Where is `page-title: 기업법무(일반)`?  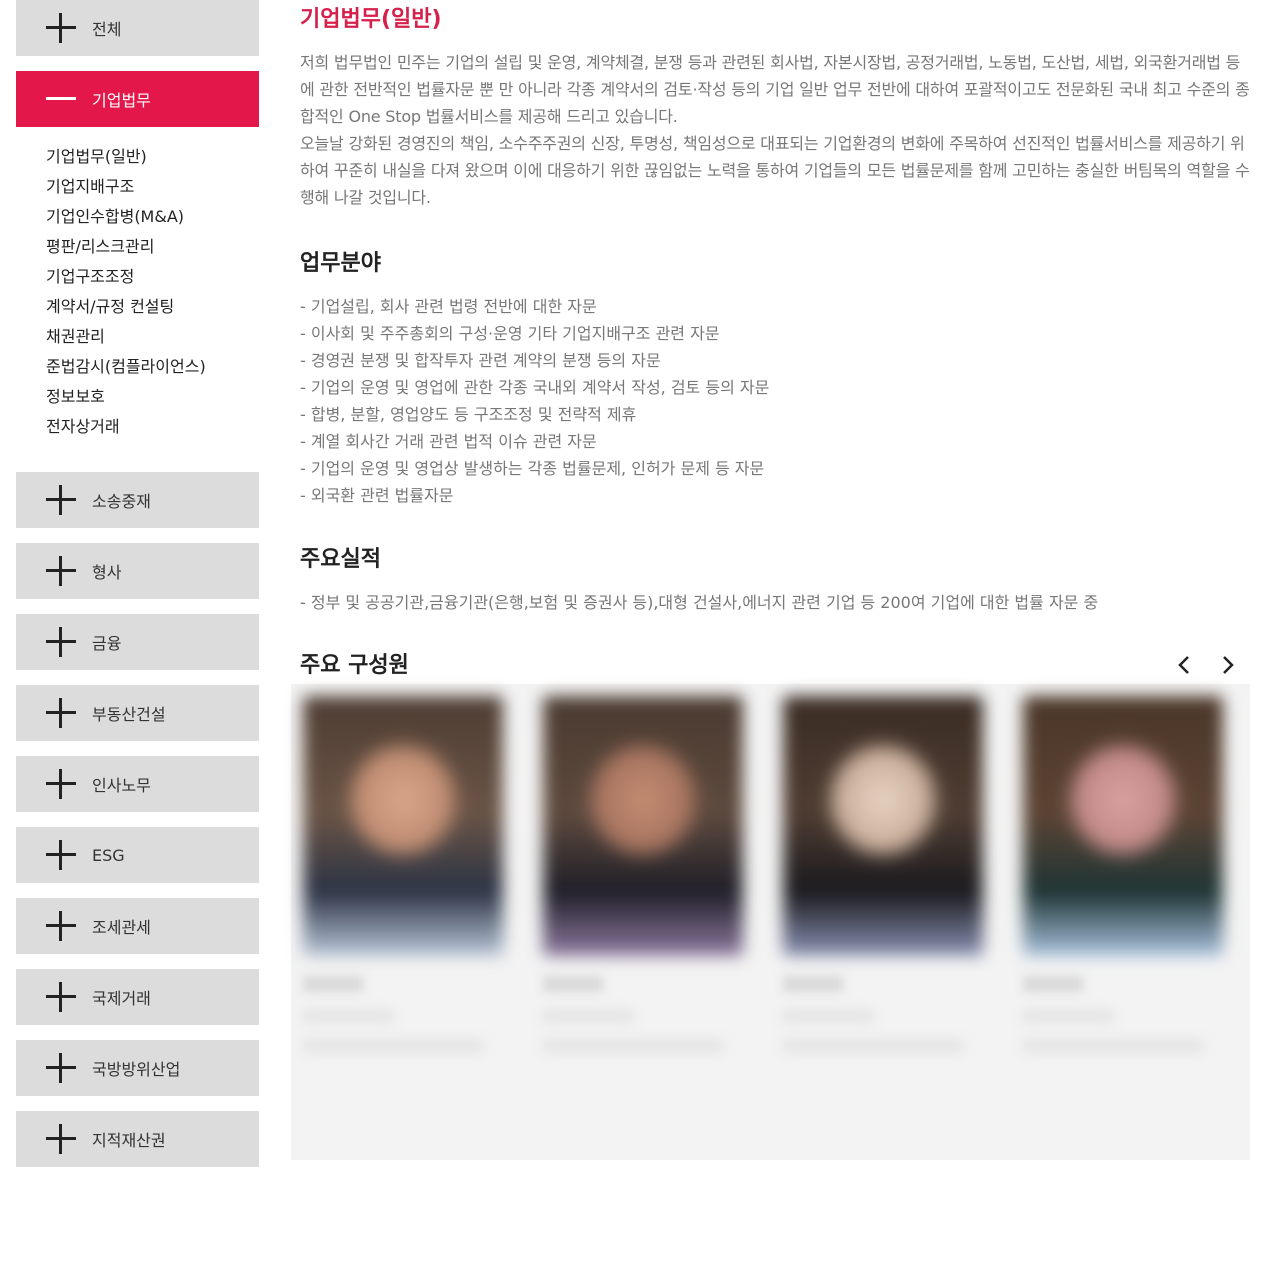 page-title: 기업법무(일반) is located at coordinates (371, 19).